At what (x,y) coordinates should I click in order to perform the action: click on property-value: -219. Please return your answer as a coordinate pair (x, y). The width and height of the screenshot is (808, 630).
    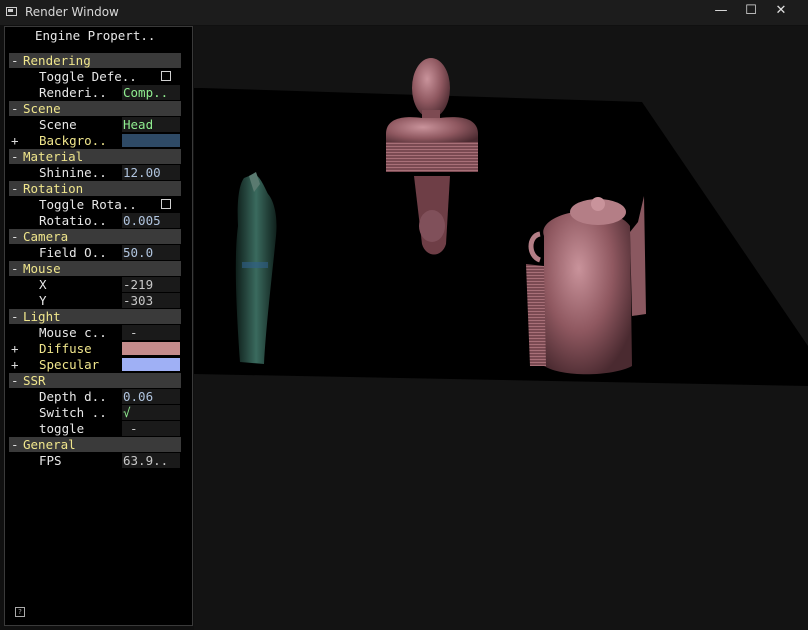
    Looking at the image, I should click on (151, 284).